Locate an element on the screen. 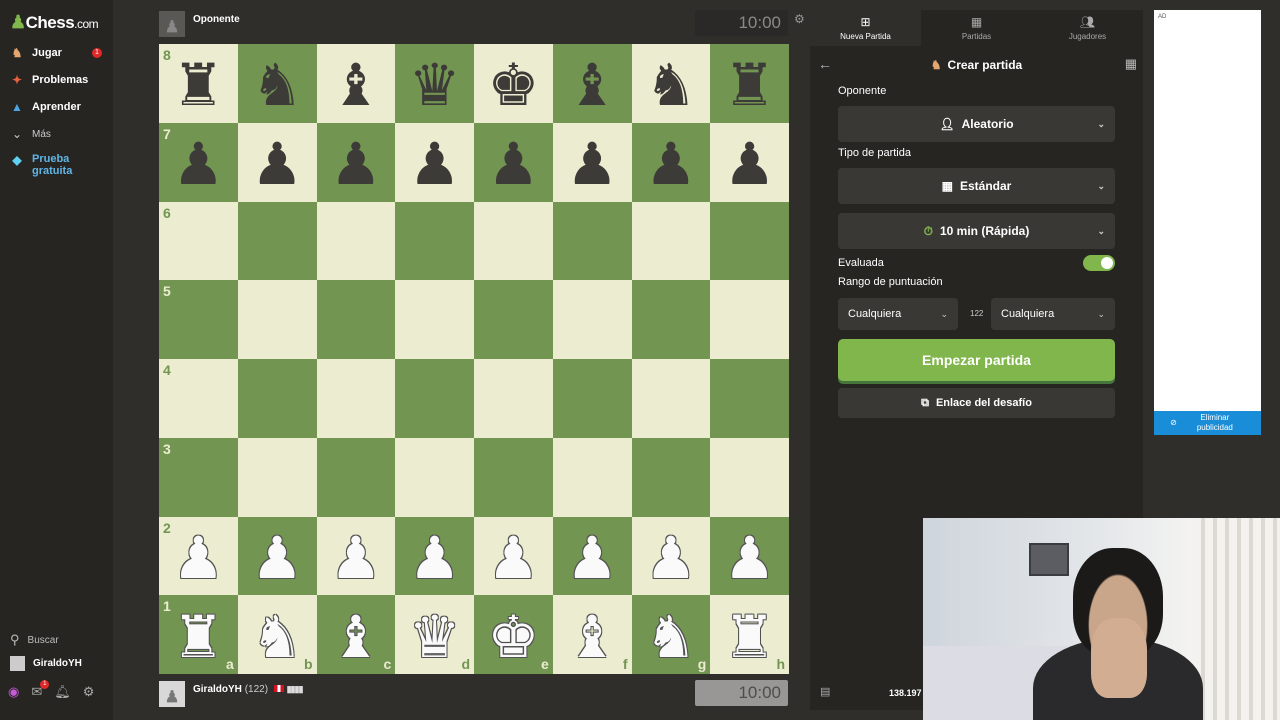 The width and height of the screenshot is (1280, 720). board-square-b8: ♞ is located at coordinates (277, 83).